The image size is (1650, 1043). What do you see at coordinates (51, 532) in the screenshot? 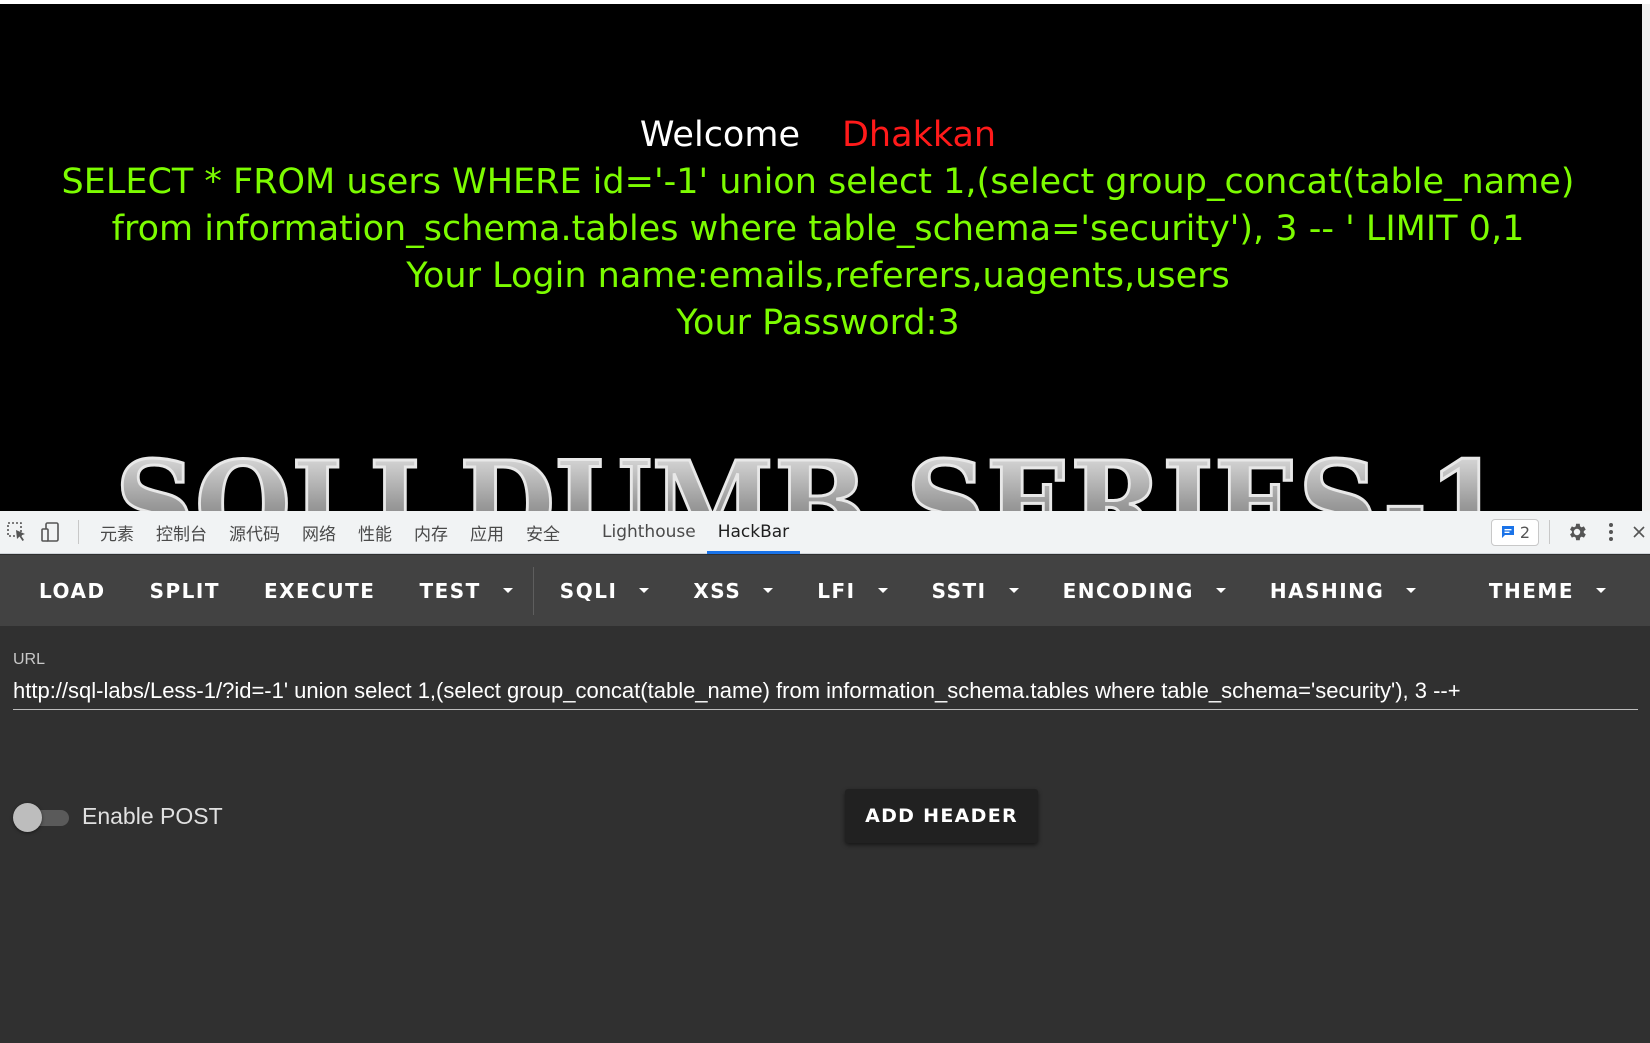
I see `device-toolbar-icon` at bounding box center [51, 532].